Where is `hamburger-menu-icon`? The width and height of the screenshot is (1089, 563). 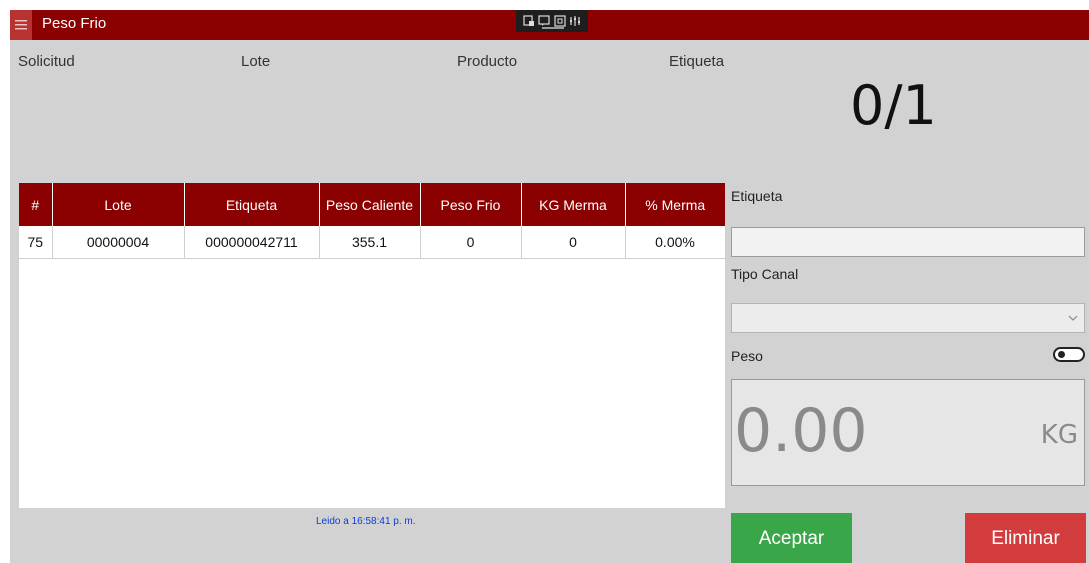 hamburger-menu-icon is located at coordinates (21, 25).